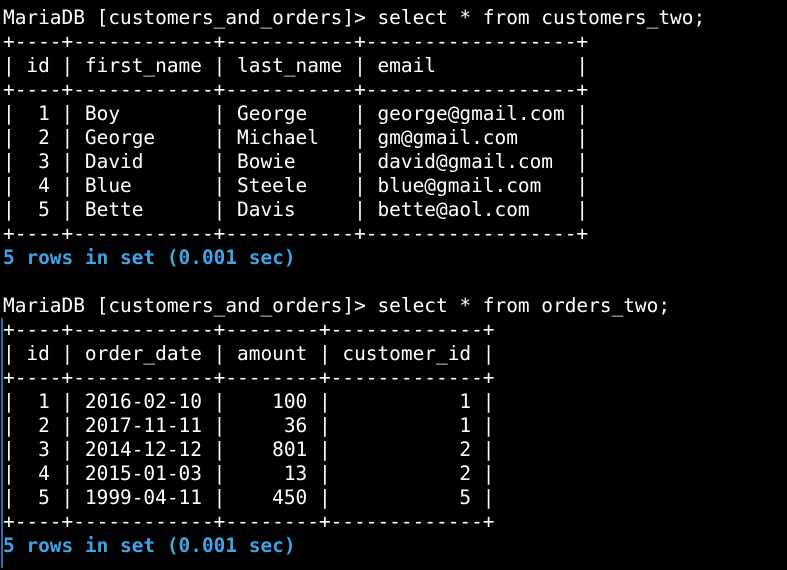 This screenshot has width=787, height=570. Describe the element at coordinates (249, 449) in the screenshot. I see `table-row: | 3 | 2014-12-12 | 801 | 2 |` at that location.